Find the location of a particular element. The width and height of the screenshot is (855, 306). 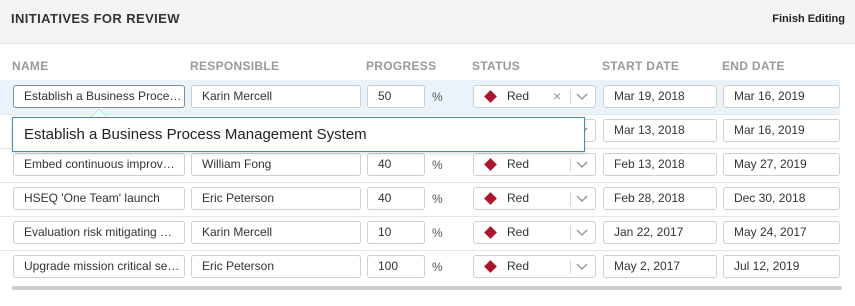

start-date-input: Mar 19, 2018 is located at coordinates (660, 96).